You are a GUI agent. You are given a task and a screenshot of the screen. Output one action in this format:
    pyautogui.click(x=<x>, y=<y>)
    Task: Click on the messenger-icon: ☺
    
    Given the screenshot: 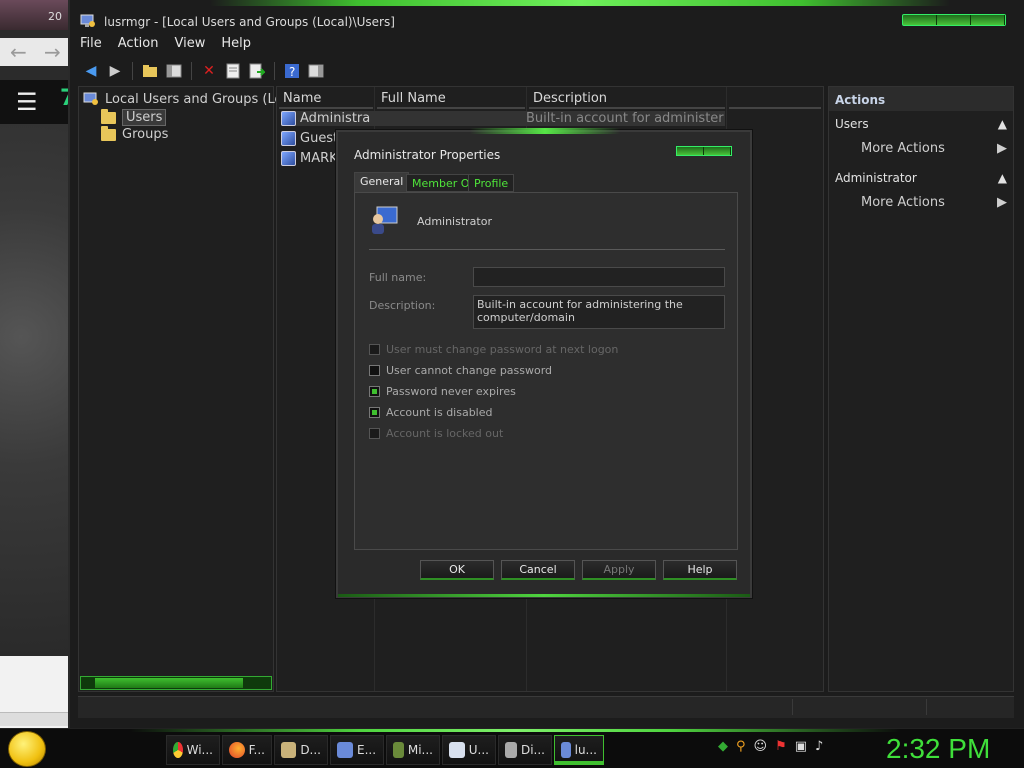 What is the action you would take?
    pyautogui.click(x=761, y=746)
    